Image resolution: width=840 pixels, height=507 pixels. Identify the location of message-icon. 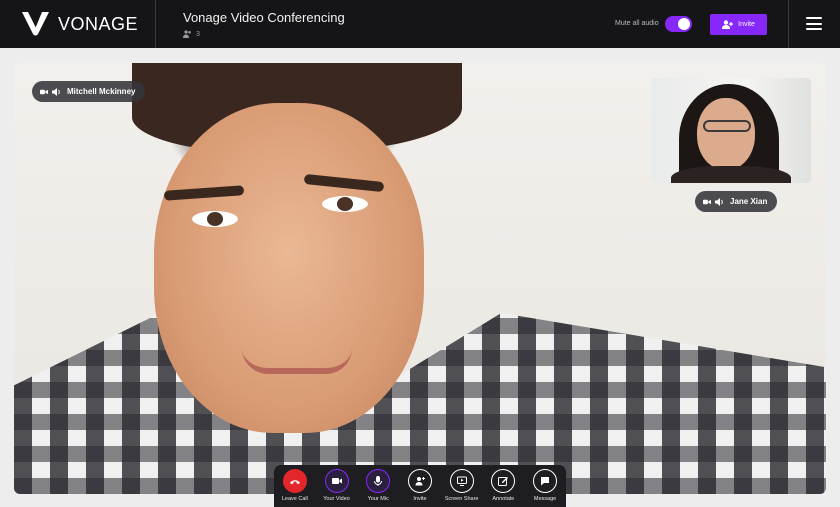
(545, 481).